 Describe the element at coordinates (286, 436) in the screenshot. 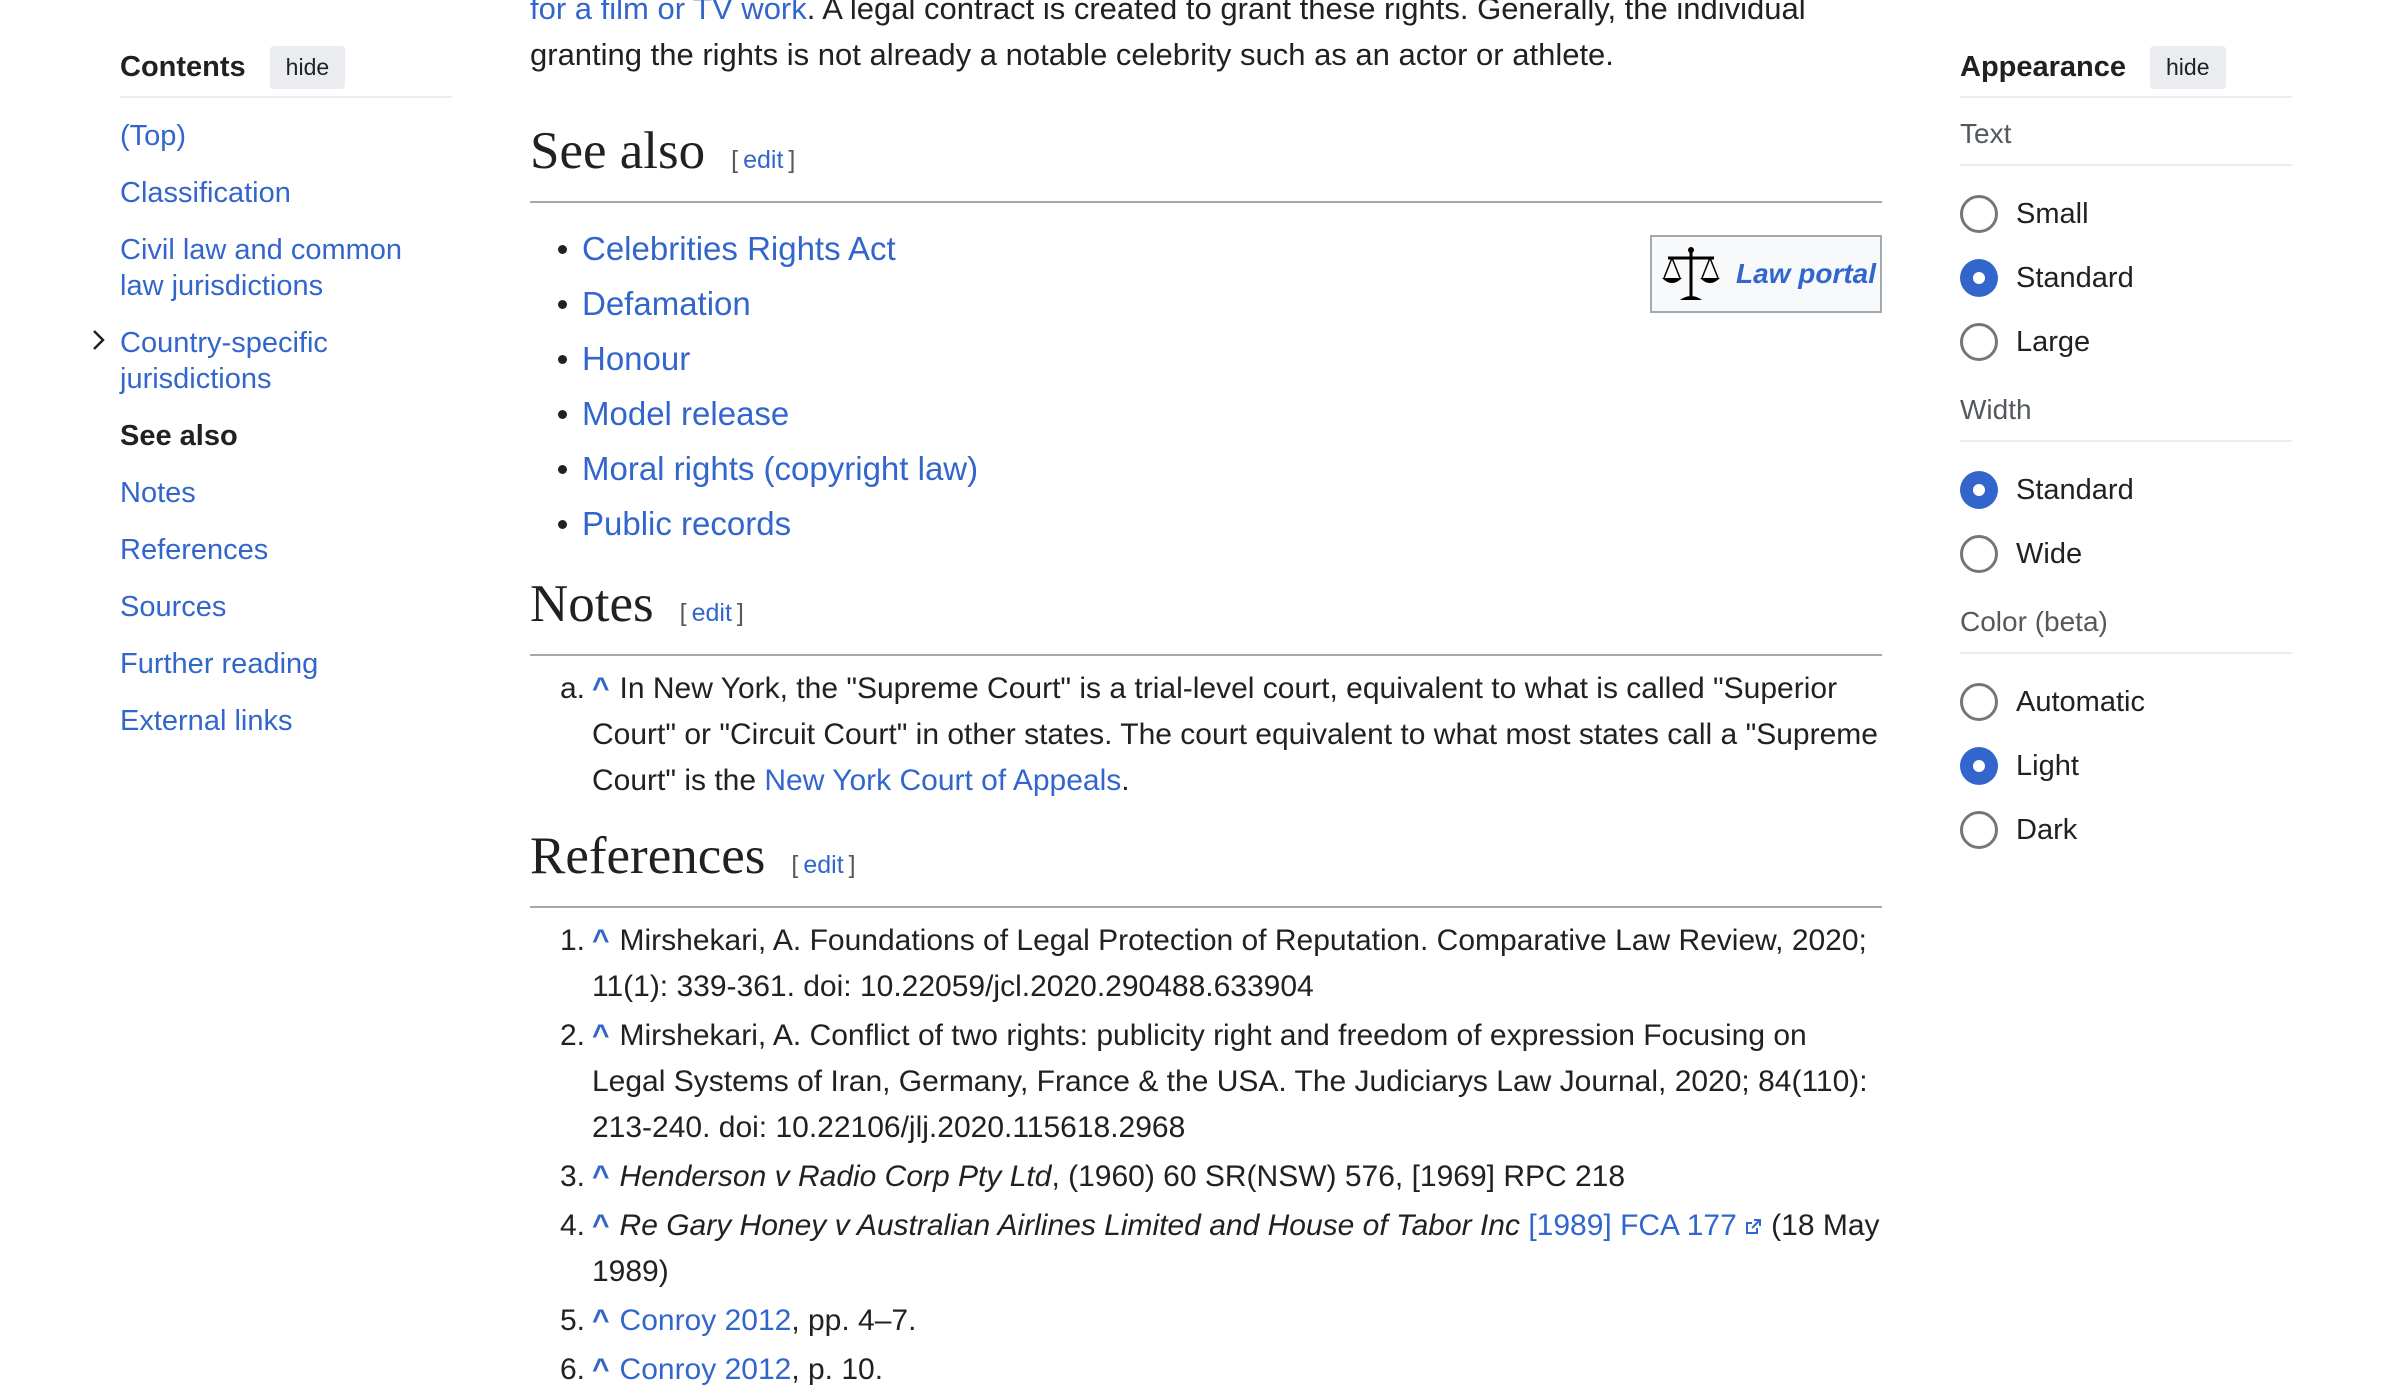

I see `toc-item-see-also: See also` at that location.